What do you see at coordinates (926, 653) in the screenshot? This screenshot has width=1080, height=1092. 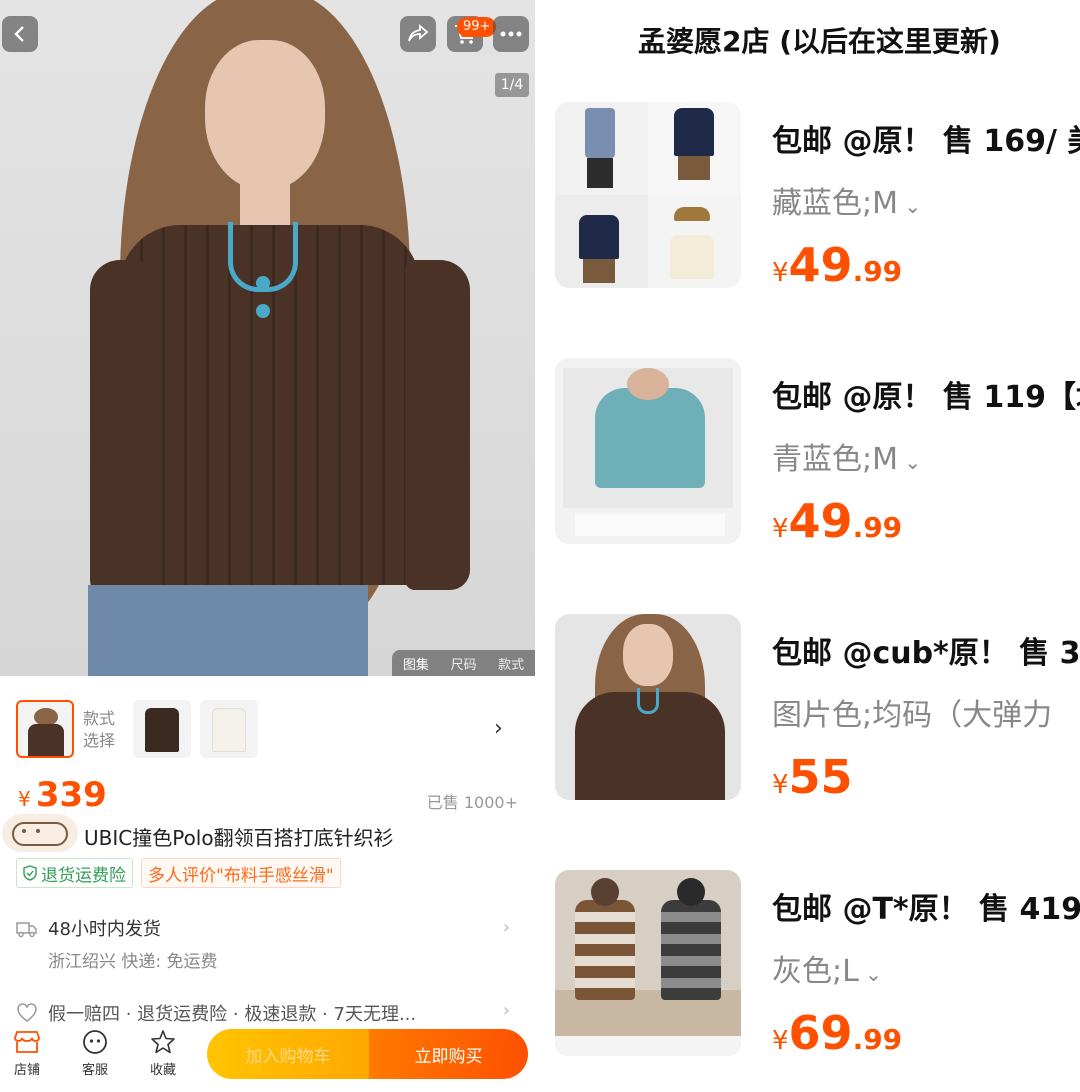 I see `order-name: 包邮 @cub*原！ 售 33` at bounding box center [926, 653].